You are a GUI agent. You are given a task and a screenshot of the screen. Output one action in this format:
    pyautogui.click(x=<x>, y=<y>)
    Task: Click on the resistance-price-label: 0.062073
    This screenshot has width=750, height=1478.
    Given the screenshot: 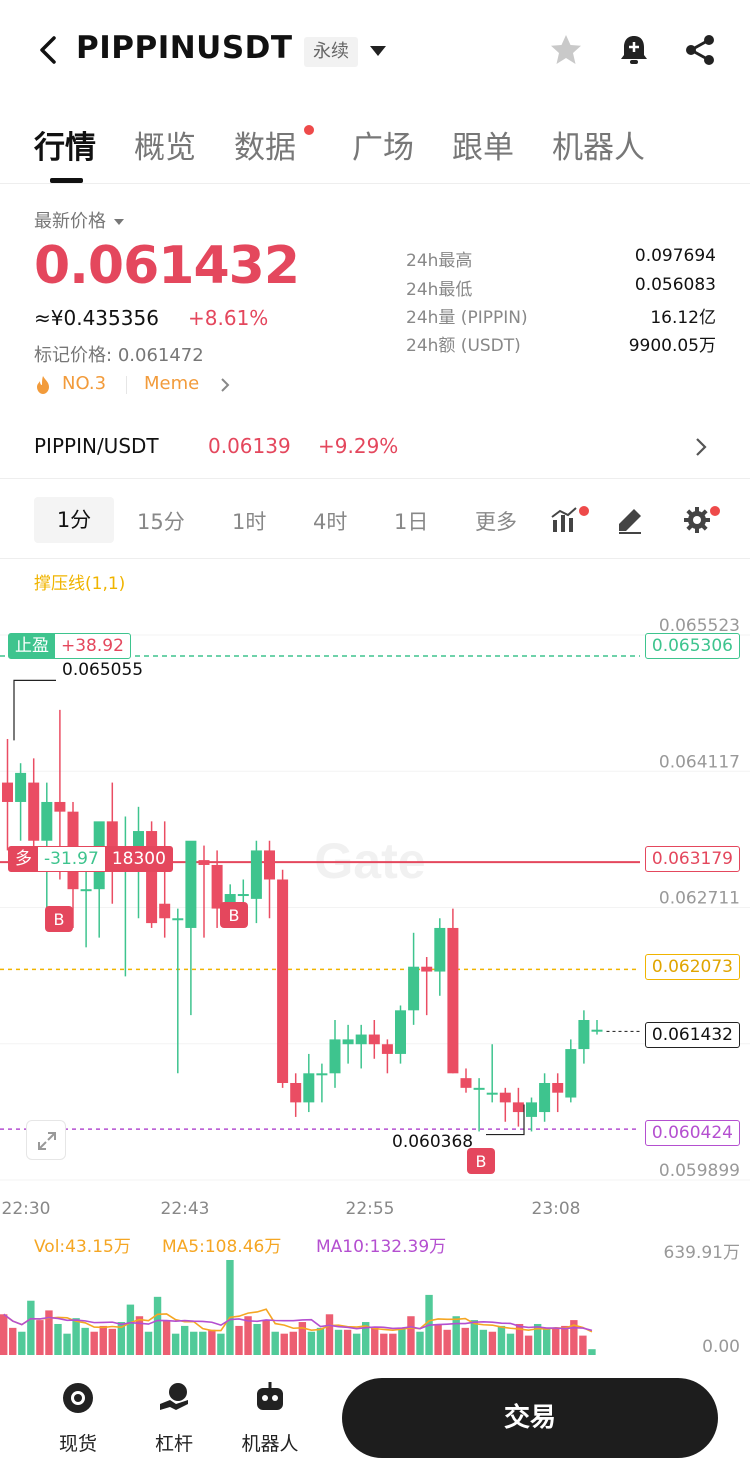 What is the action you would take?
    pyautogui.click(x=692, y=967)
    